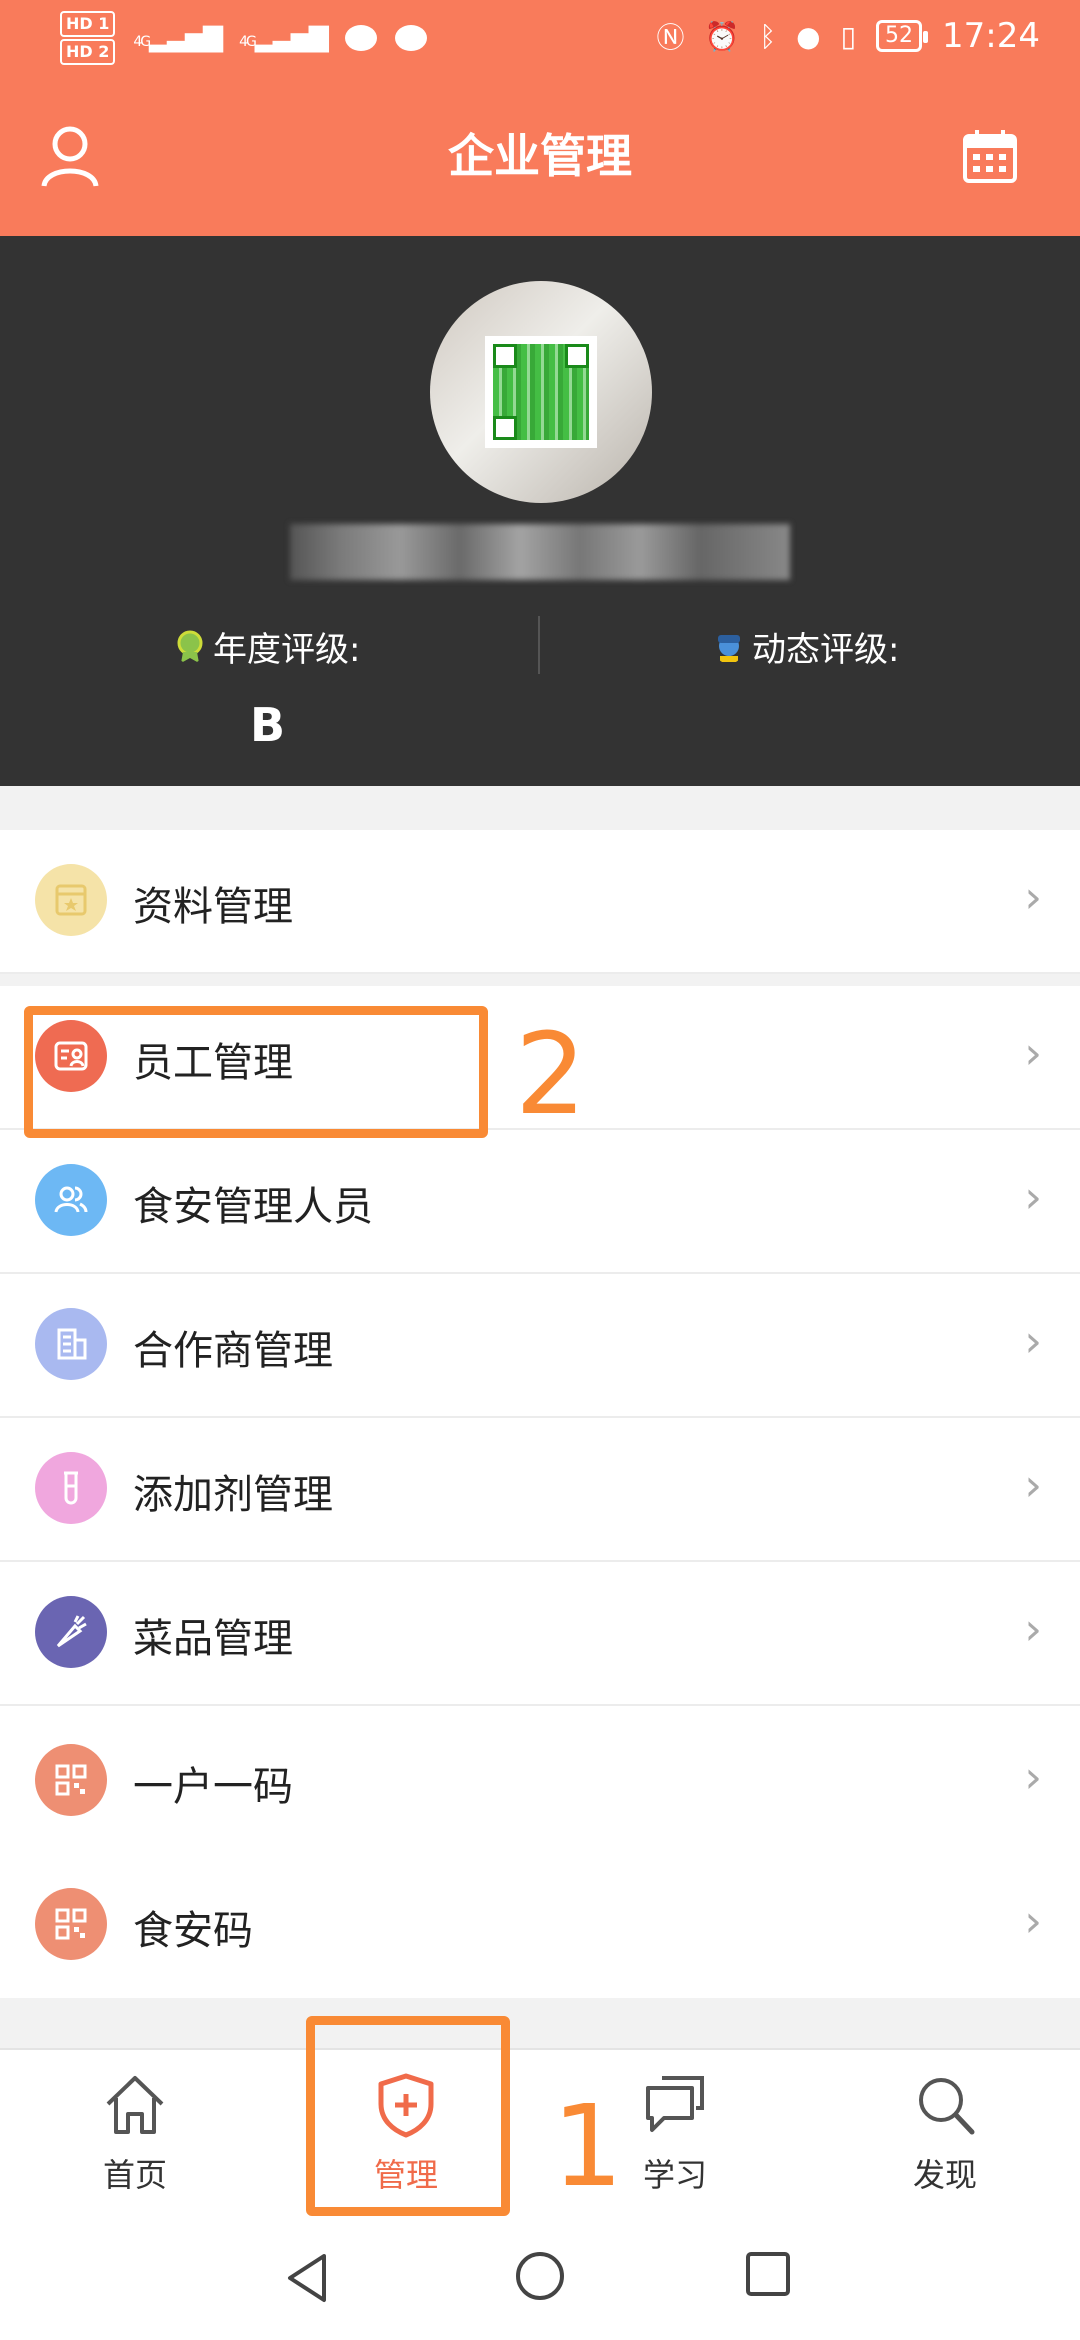 The height and width of the screenshot is (2340, 1080). I want to click on bluetooth-icon: ᛒ, so click(768, 36).